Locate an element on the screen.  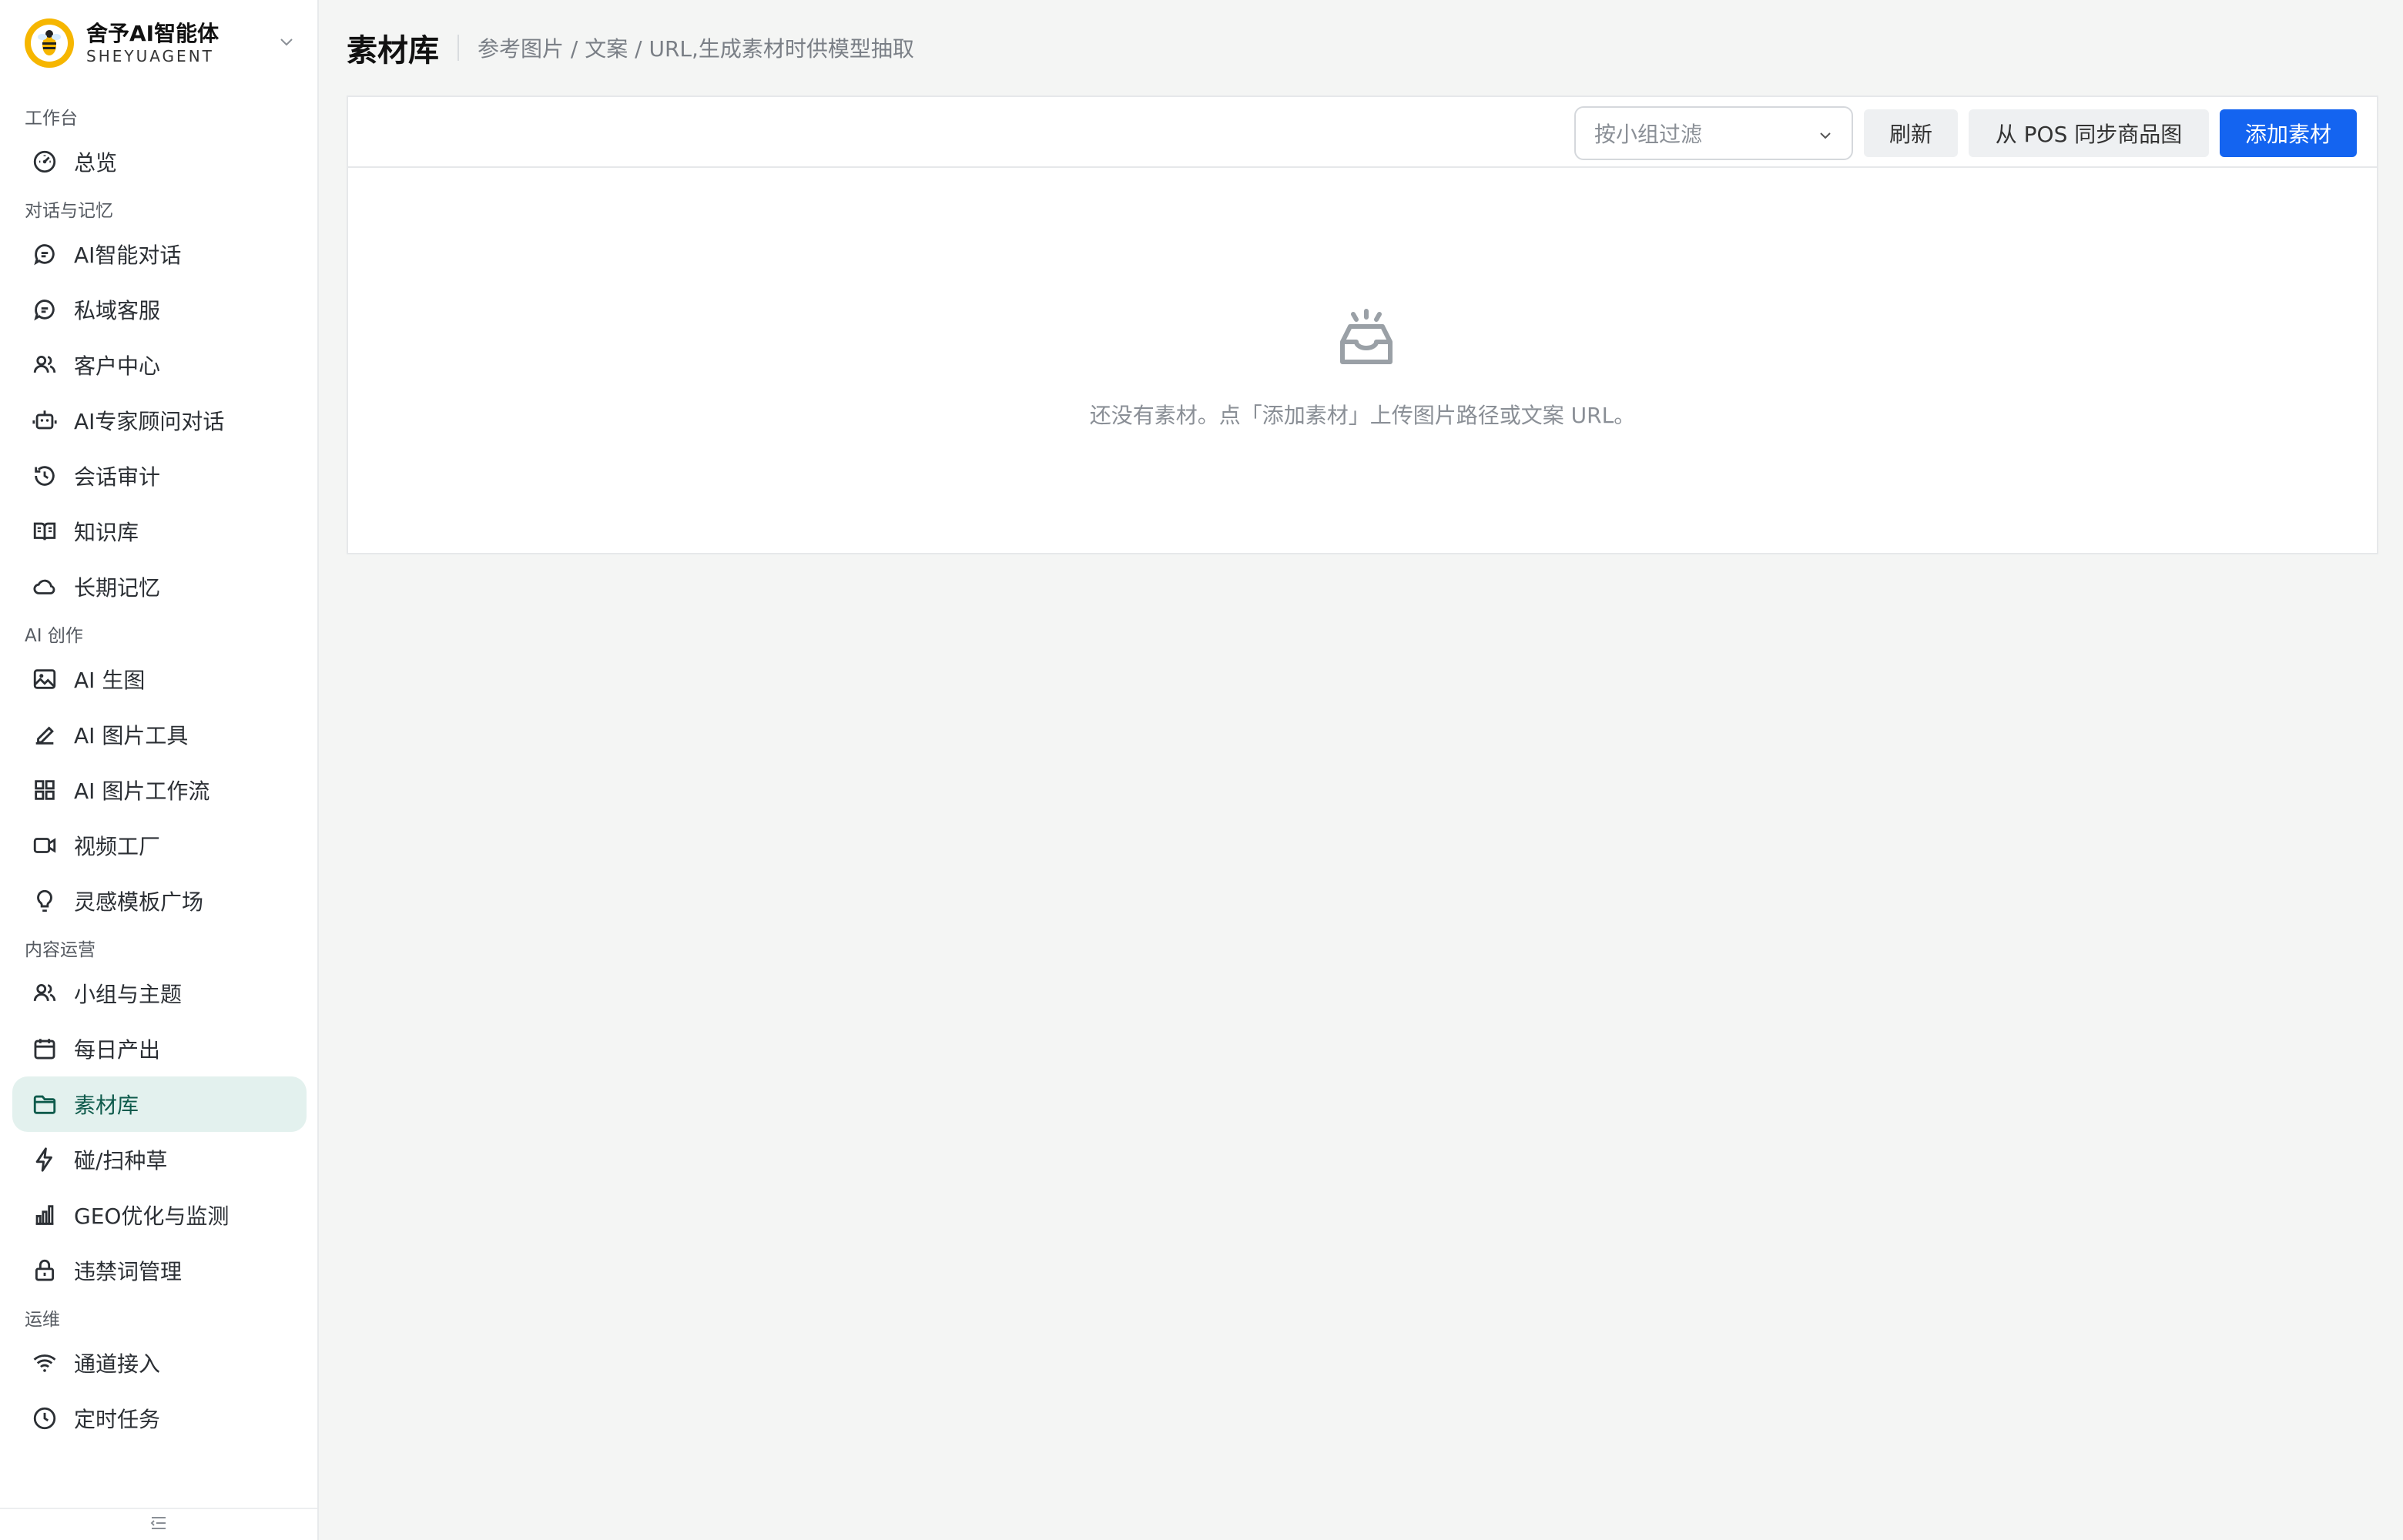
video-icon is located at coordinates (45, 846).